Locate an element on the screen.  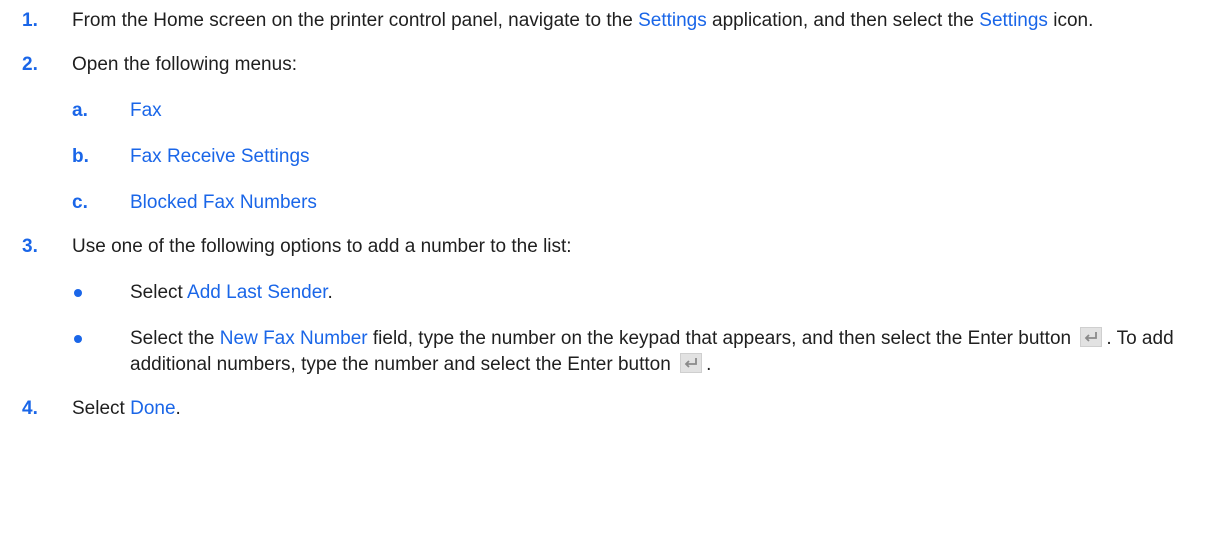
done-link: Done is located at coordinates (152, 408).